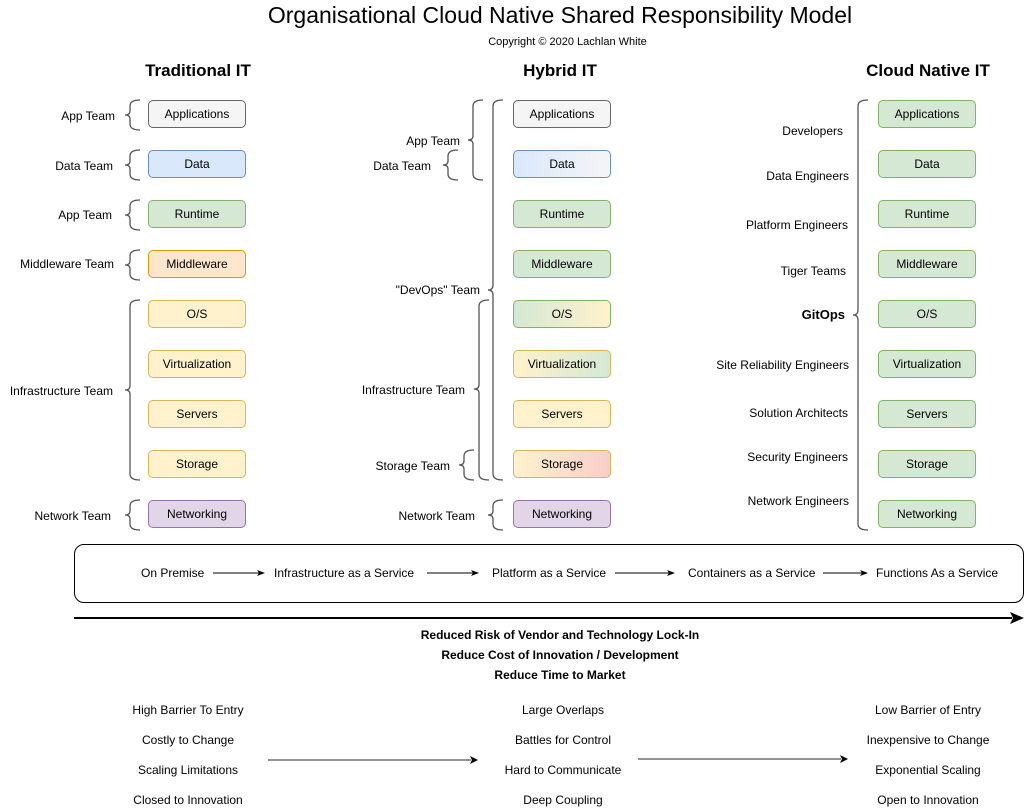 The height and width of the screenshot is (810, 1033). Describe the element at coordinates (560, 675) in the screenshot. I see `benefit-text: Reduce Time to Market` at that location.